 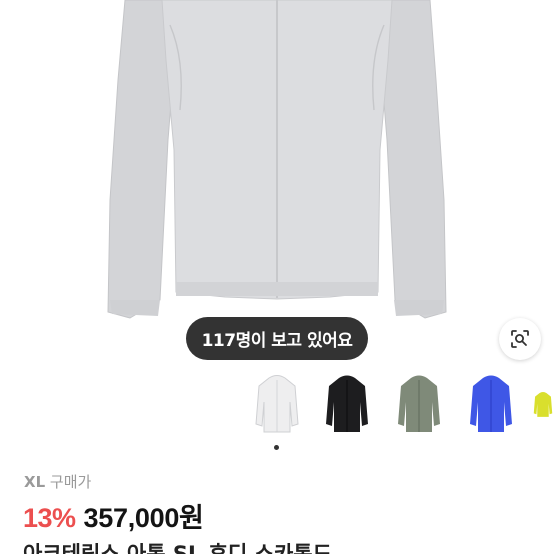 I want to click on price-value: 357,000원, so click(x=143, y=518).